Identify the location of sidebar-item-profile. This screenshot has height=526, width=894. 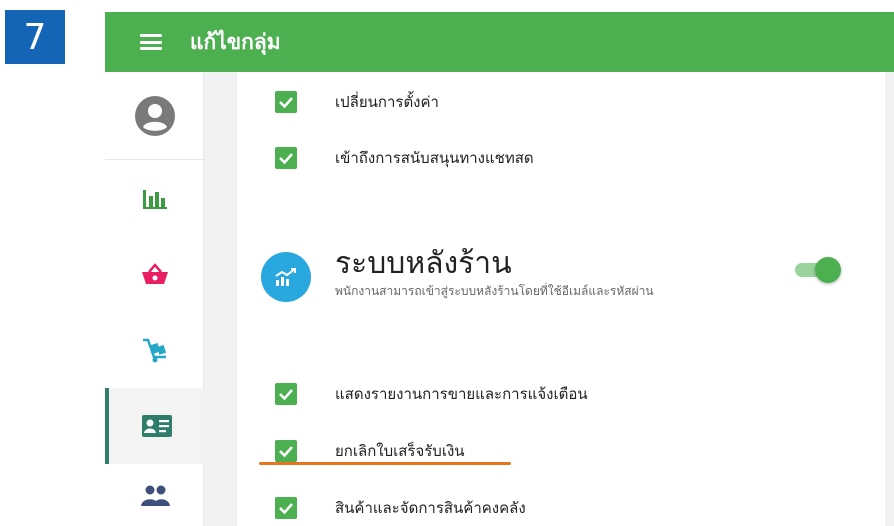
(154, 115).